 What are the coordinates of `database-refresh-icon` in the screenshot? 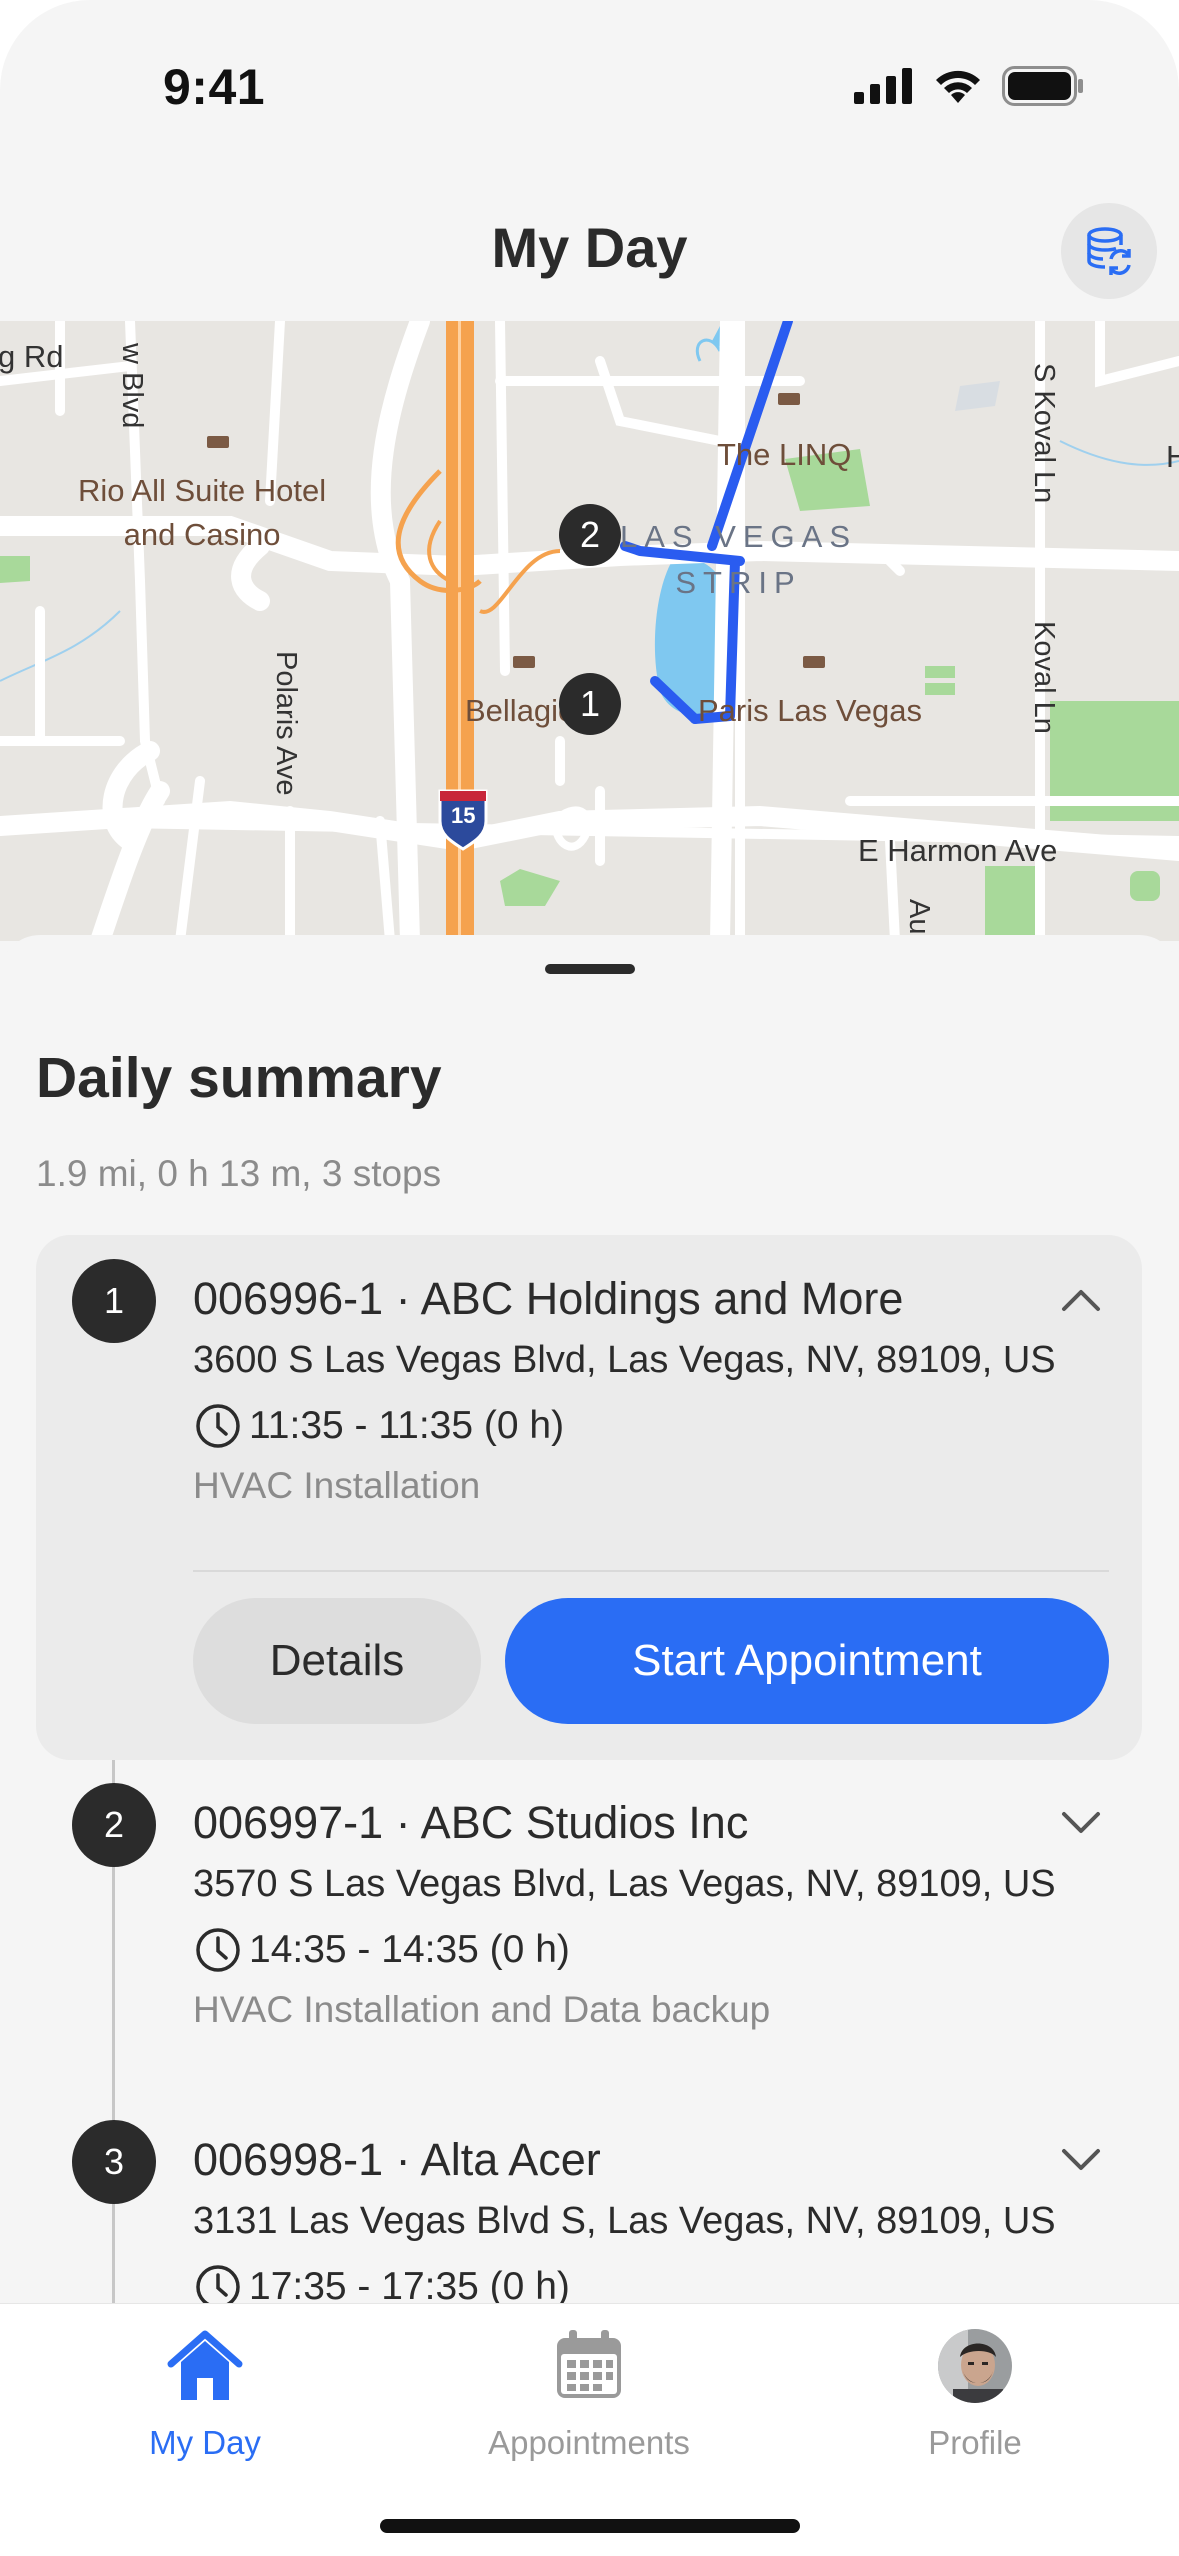 It's located at (1109, 251).